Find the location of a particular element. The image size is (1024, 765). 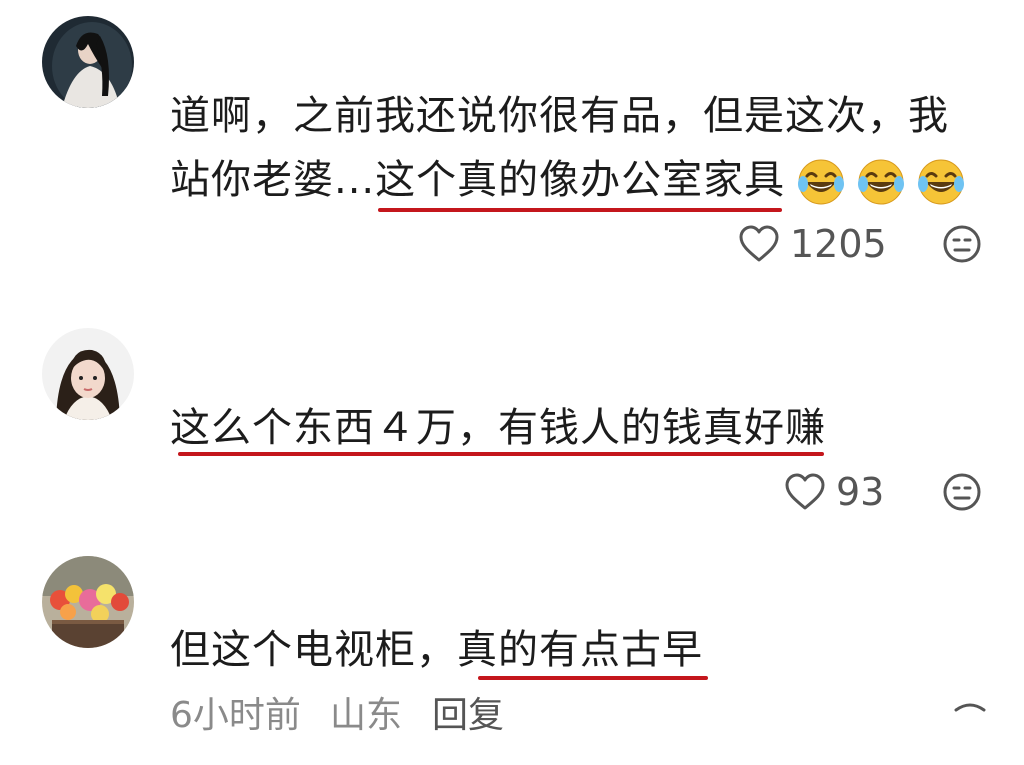

comment-text-line-2: 站你老婆...这个真的像办公室家具 is located at coordinates (567, 181).